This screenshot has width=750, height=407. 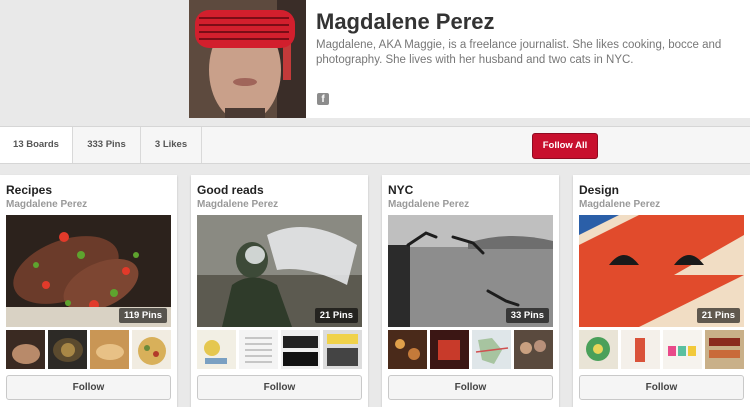 I want to click on avatar, so click(x=247, y=59).